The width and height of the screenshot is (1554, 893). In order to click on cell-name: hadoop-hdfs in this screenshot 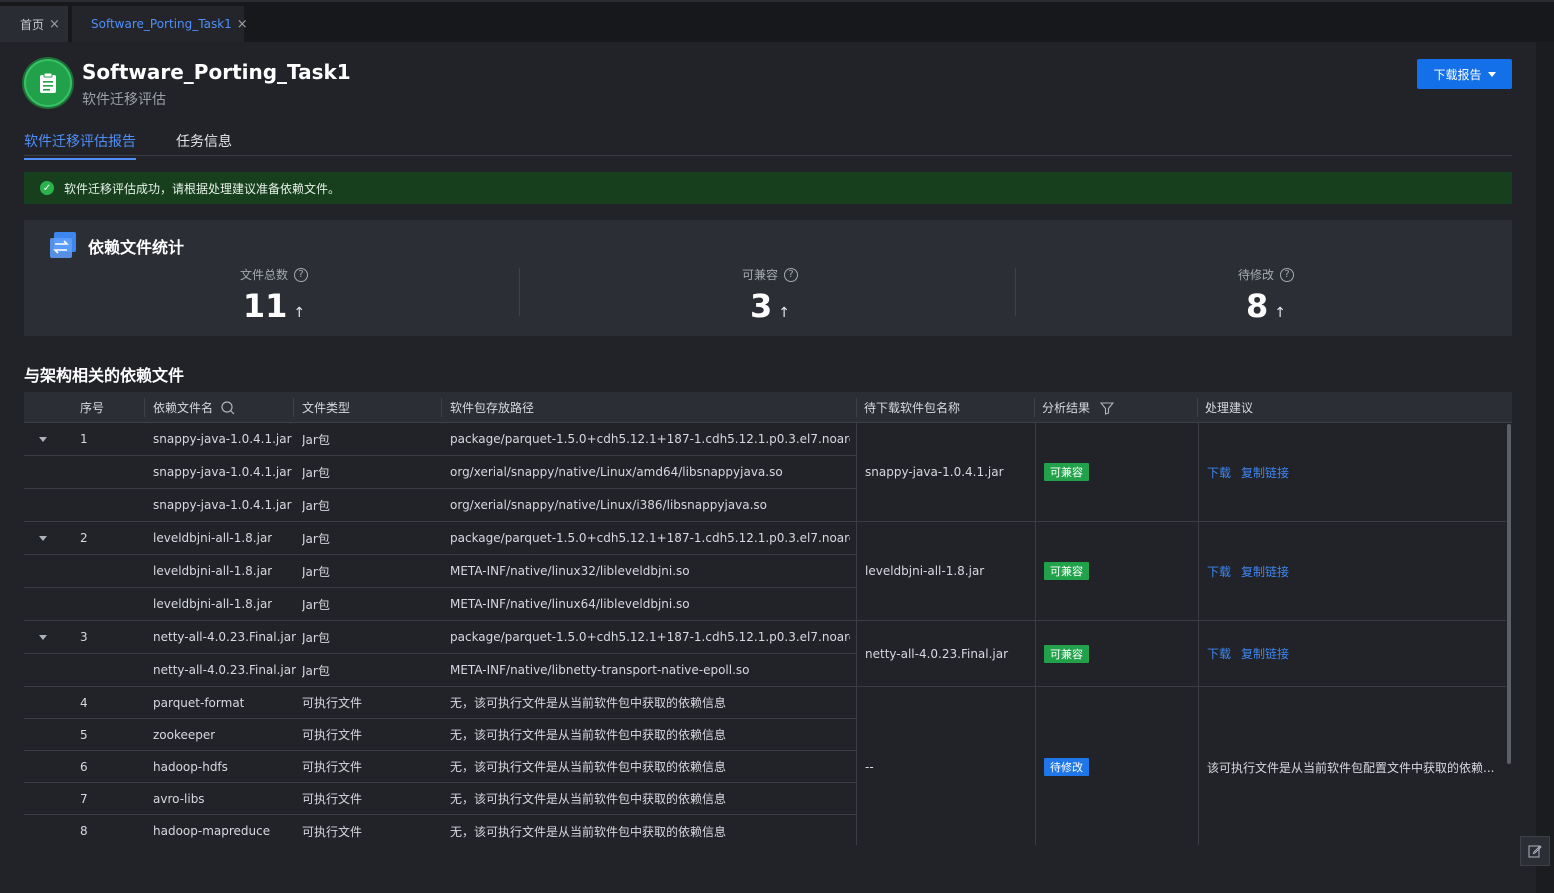, I will do `click(190, 766)`.